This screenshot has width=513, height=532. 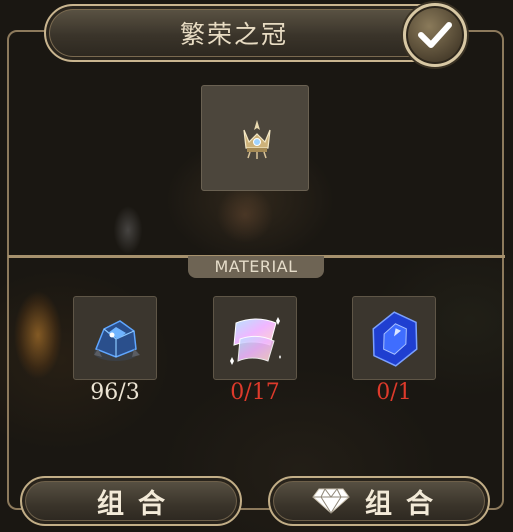 I want to click on material-item-3: 0/1, so click(x=394, y=350).